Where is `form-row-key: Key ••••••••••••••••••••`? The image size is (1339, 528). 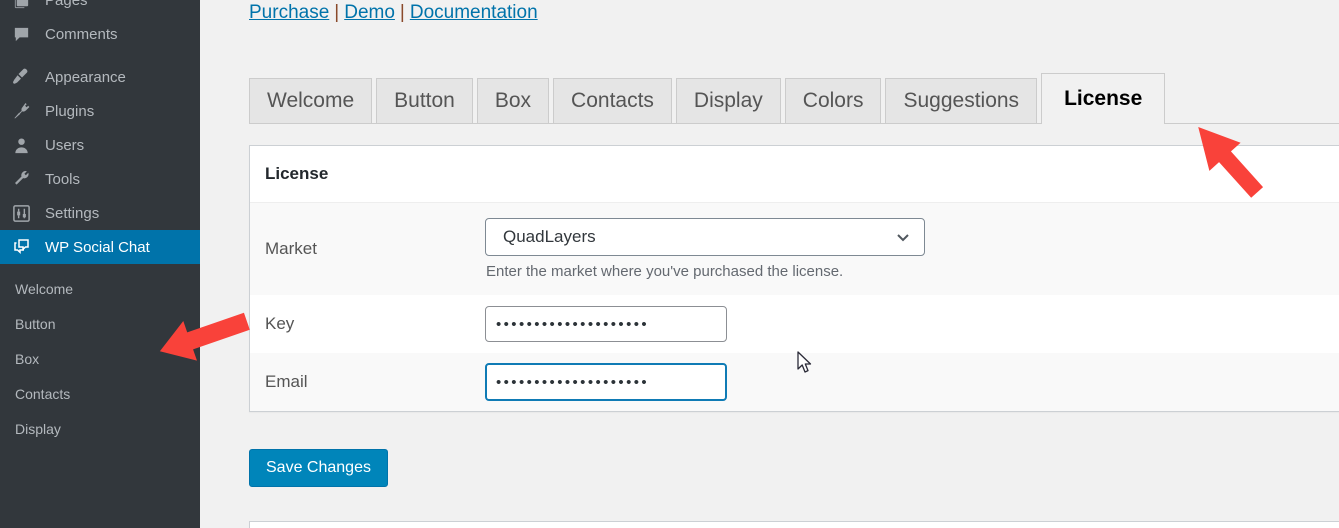 form-row-key: Key •••••••••••••••••••• is located at coordinates (794, 324).